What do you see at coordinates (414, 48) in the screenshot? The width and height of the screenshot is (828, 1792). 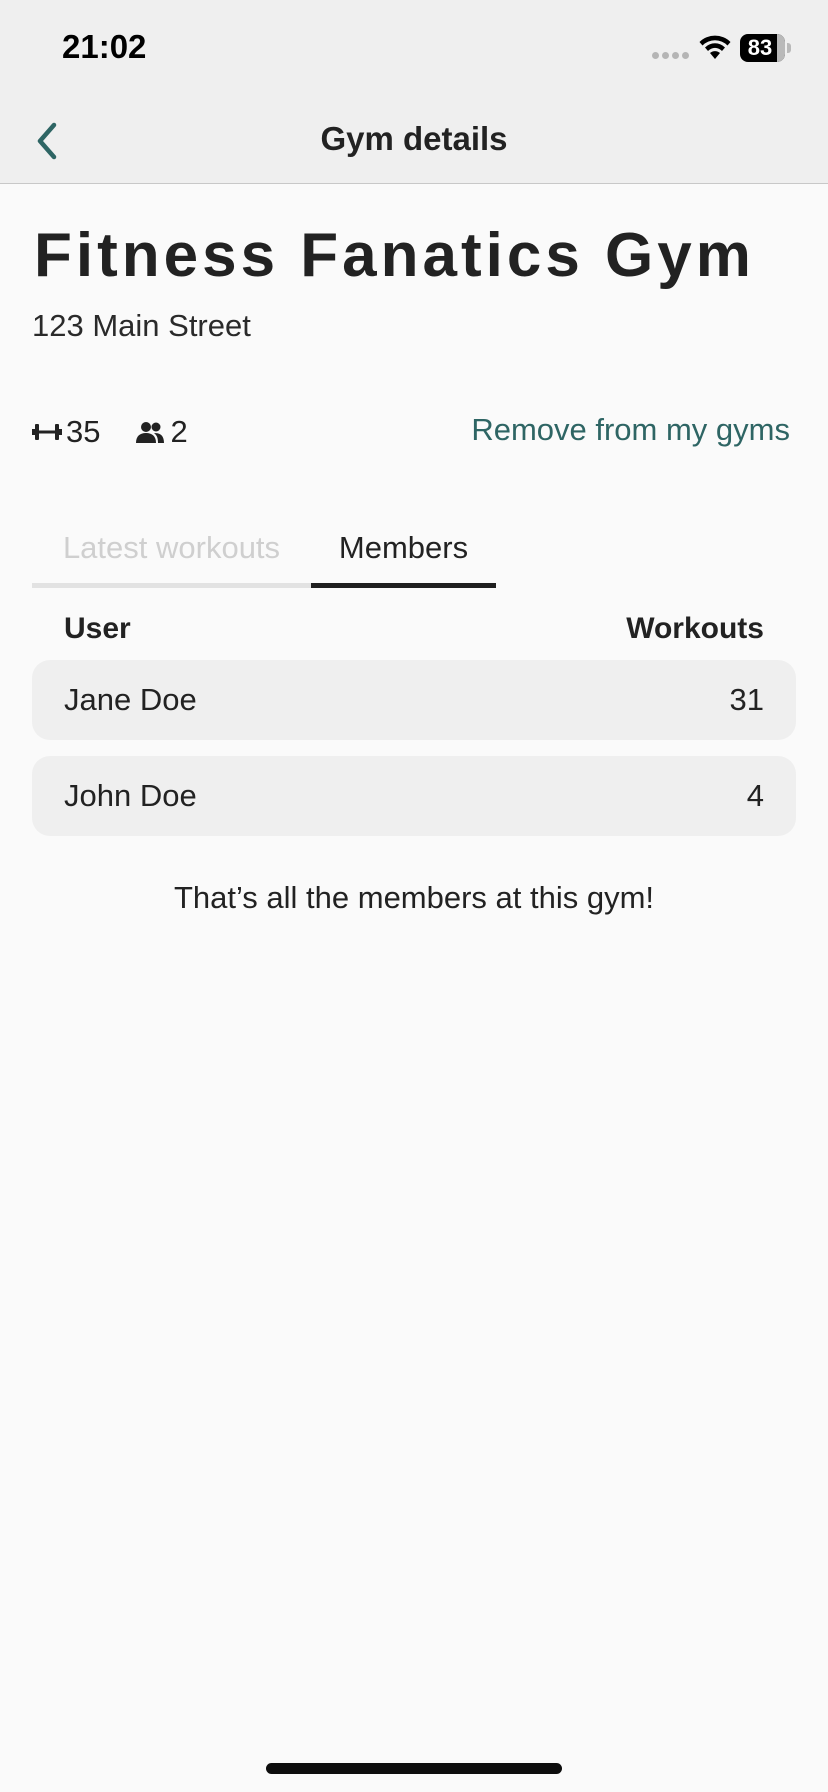 I see `status-bar: 21:02 83` at bounding box center [414, 48].